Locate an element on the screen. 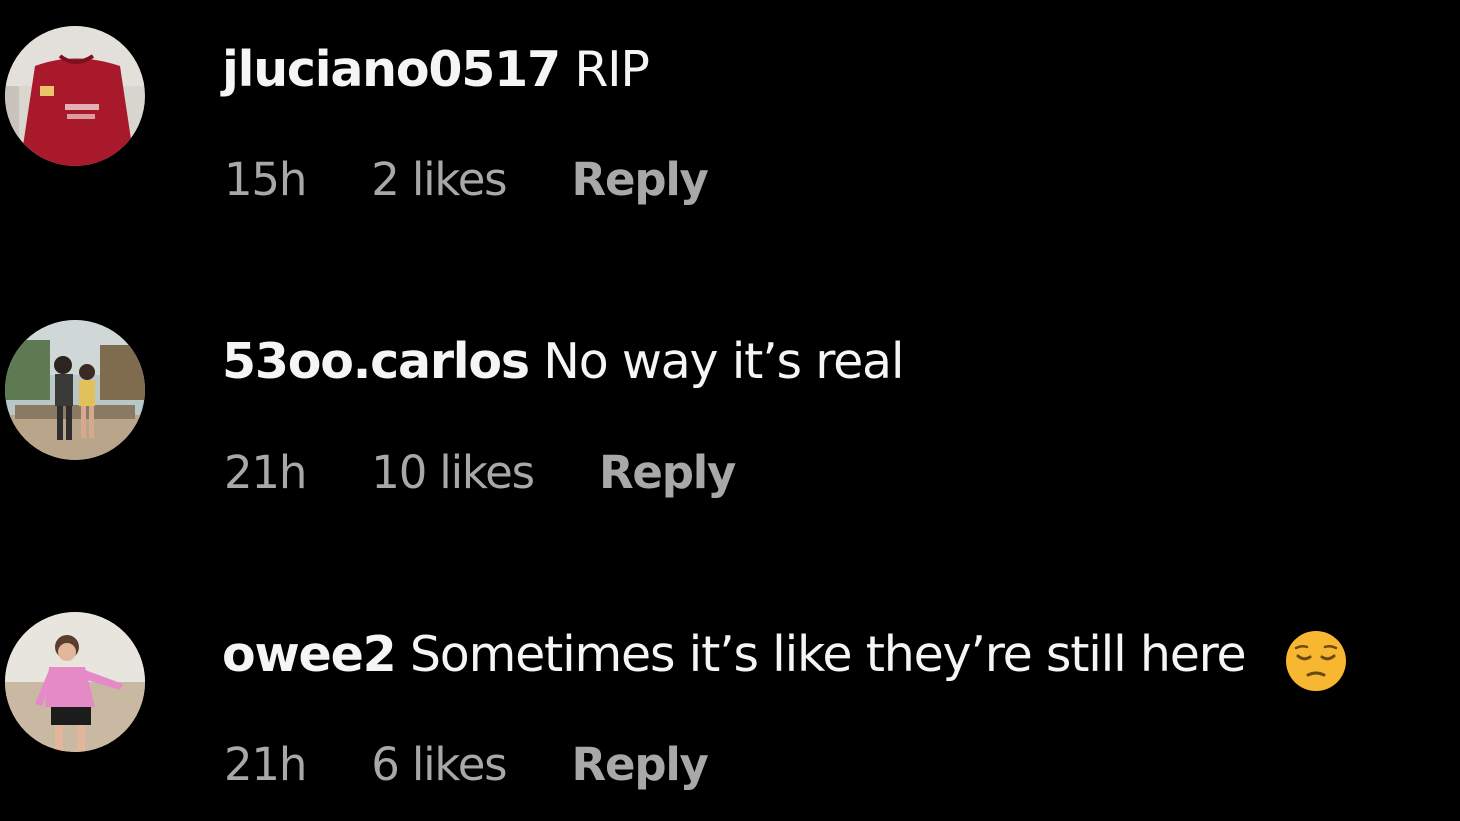 This screenshot has width=1460, height=821. avatar-couple-bench-icon is located at coordinates (75, 390).